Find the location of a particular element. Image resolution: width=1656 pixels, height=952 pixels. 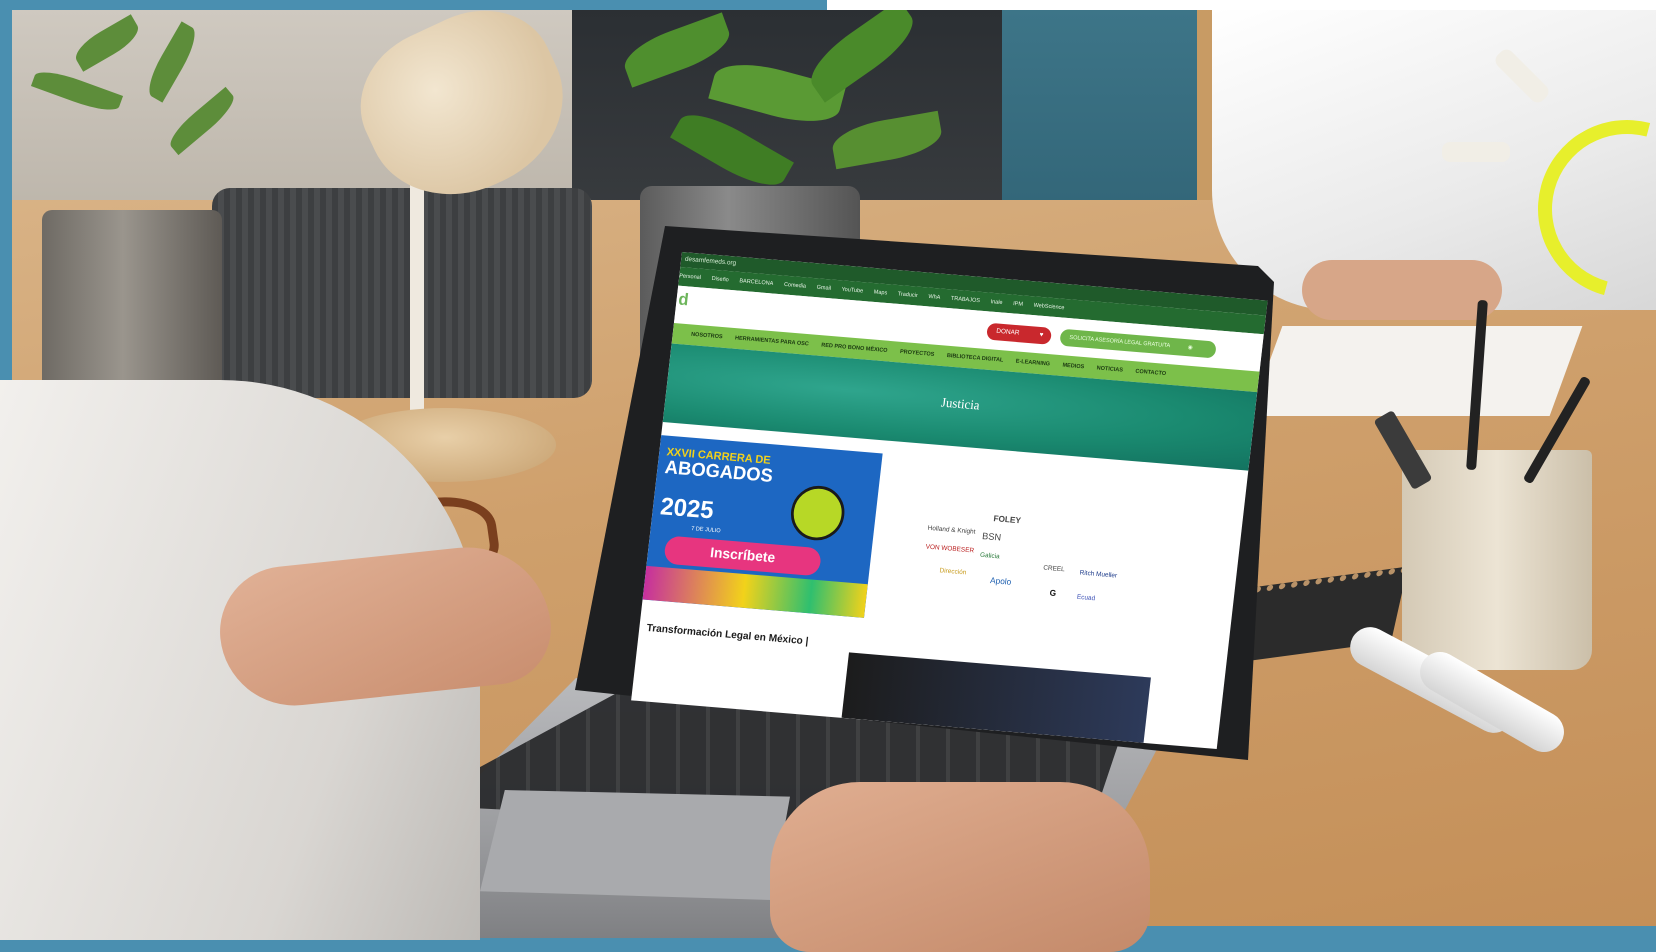

person-right-hand is located at coordinates (1402, 290).